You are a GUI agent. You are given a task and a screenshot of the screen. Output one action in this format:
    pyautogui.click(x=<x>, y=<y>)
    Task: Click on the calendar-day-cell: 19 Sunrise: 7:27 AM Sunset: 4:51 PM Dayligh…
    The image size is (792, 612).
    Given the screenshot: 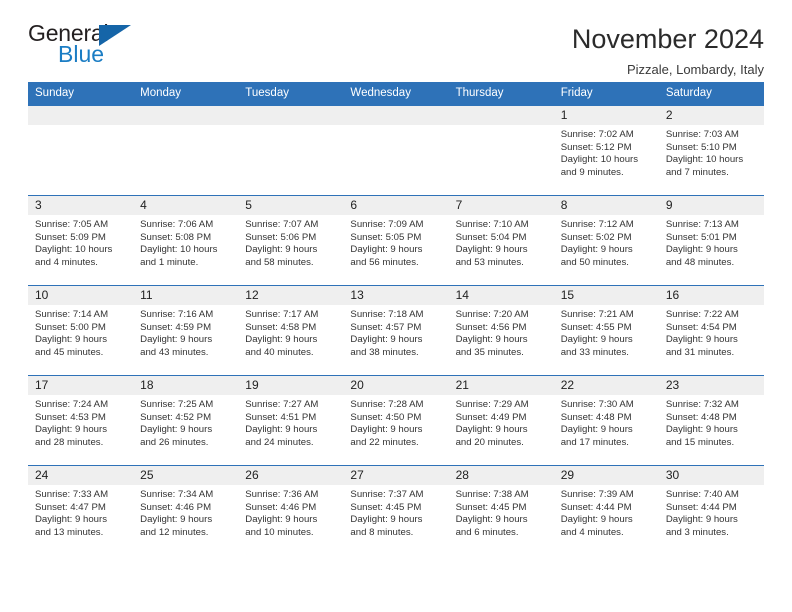 What is the action you would take?
    pyautogui.click(x=291, y=420)
    